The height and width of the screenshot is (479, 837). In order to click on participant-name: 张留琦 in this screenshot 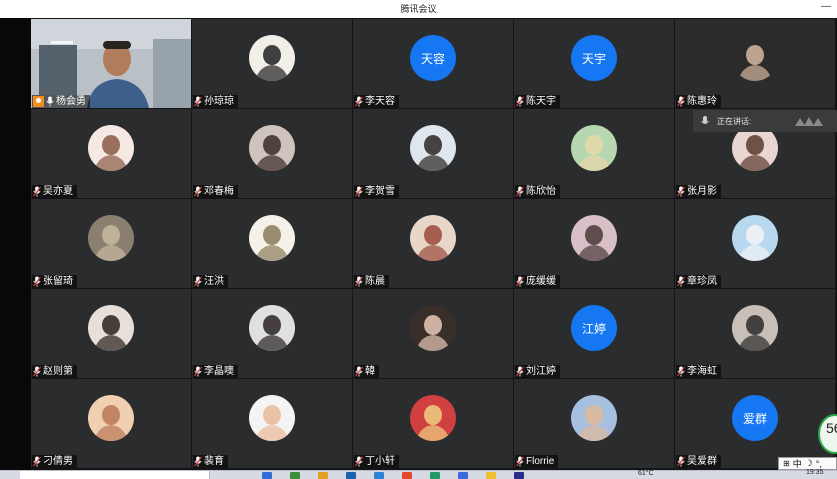, I will do `click(58, 281)`.